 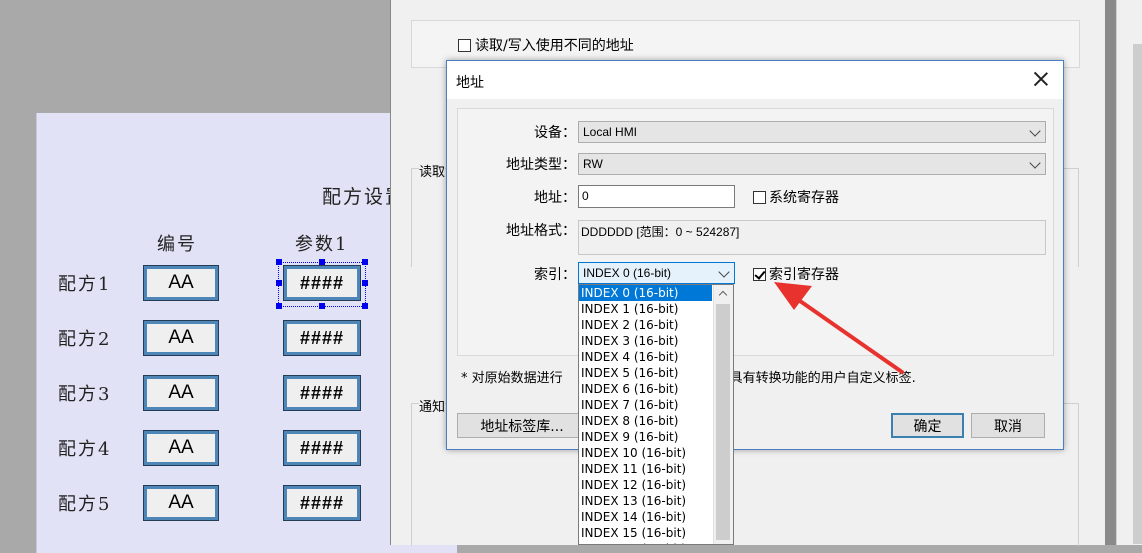 I want to click on index-option: INDEX 0 (16-bit), so click(x=645, y=293).